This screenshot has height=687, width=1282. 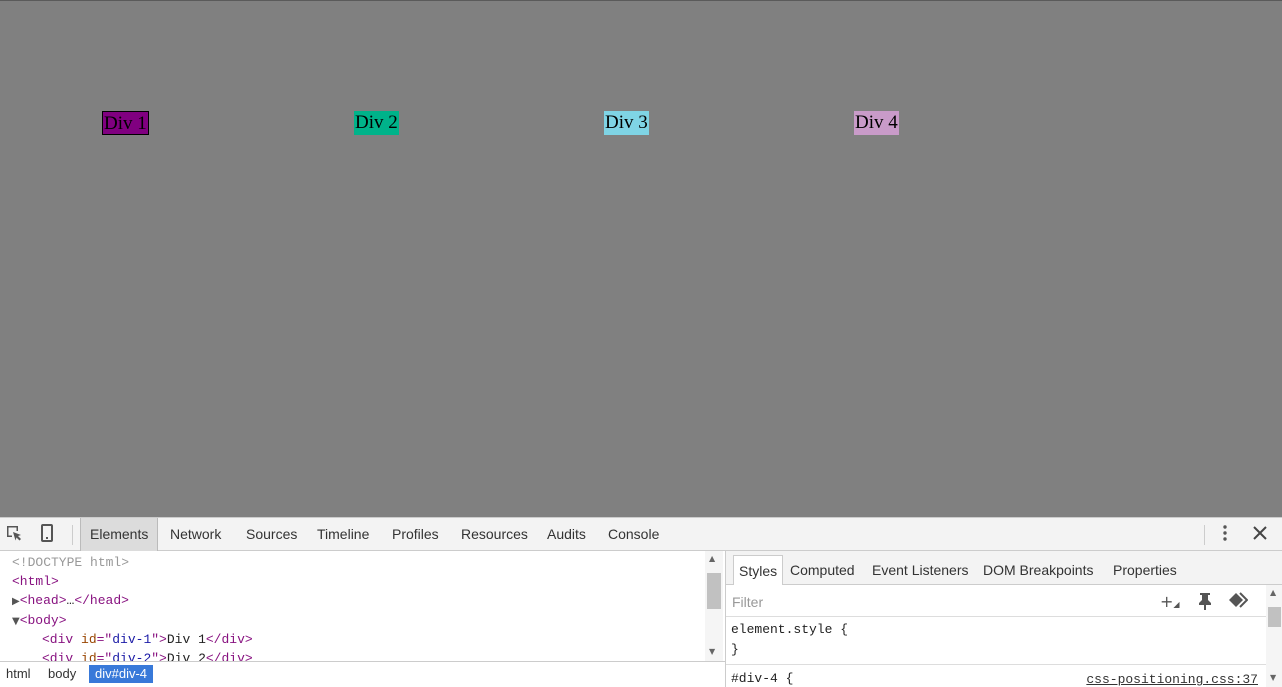 What do you see at coordinates (125, 123) in the screenshot?
I see `div-1: Div 1` at bounding box center [125, 123].